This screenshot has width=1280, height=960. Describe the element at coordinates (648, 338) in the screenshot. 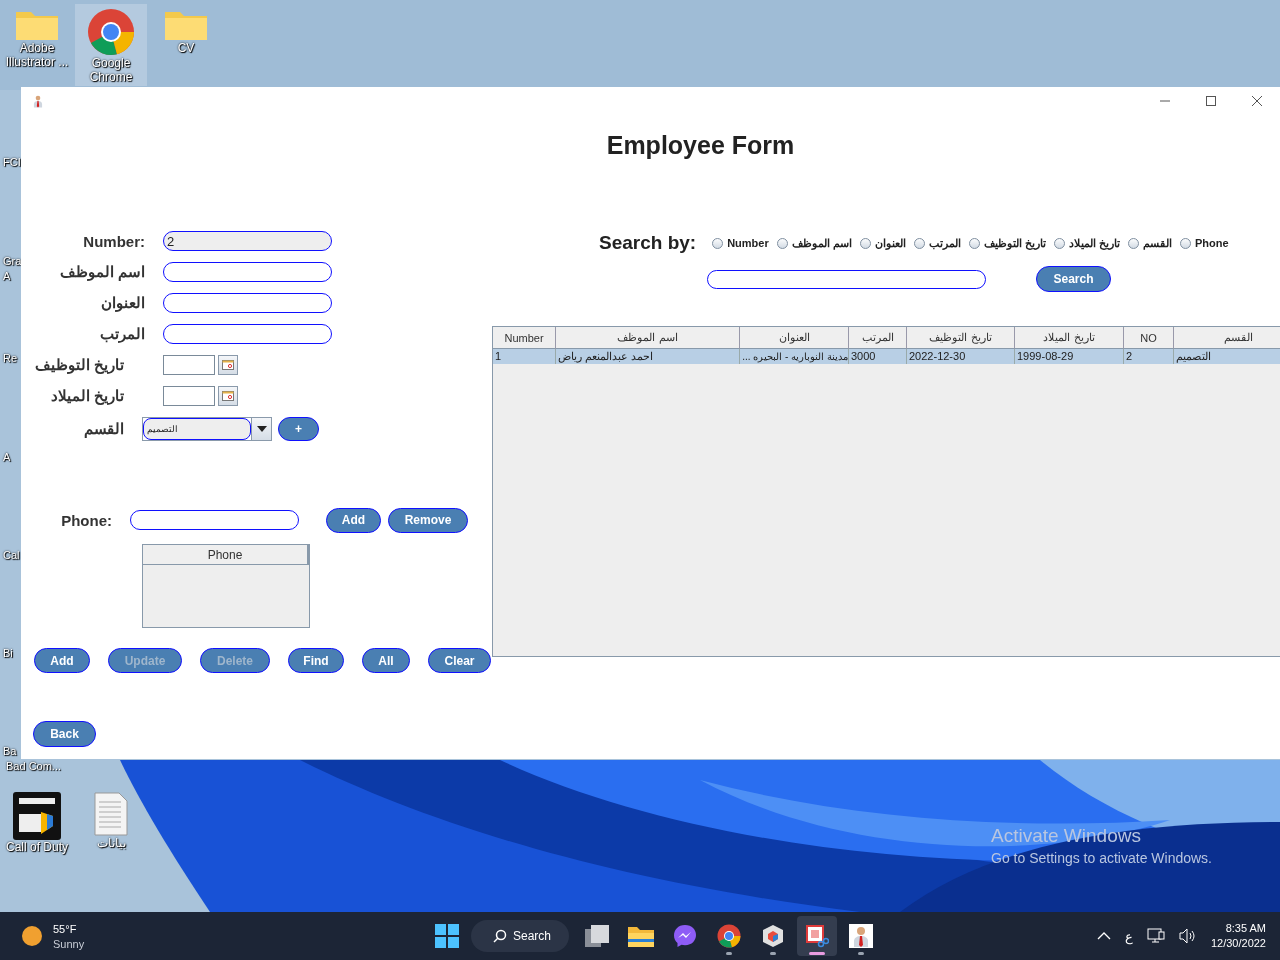

I see `column-header: اسم الموظف` at that location.